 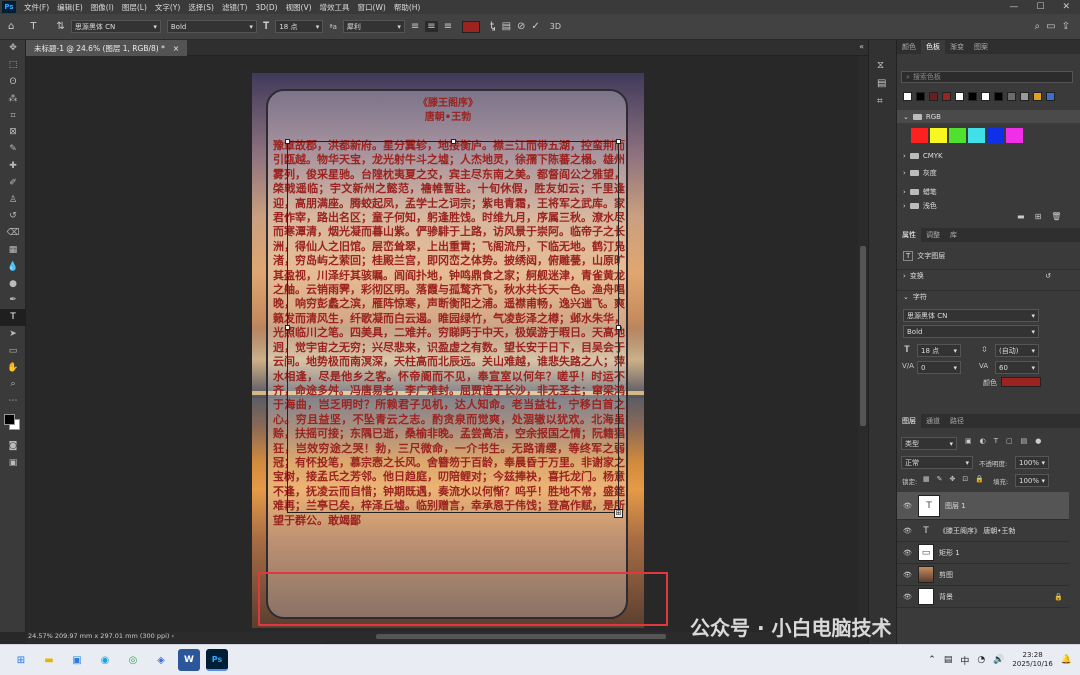 What do you see at coordinates (471, 26) in the screenshot?
I see `text-color-swatch` at bounding box center [471, 26].